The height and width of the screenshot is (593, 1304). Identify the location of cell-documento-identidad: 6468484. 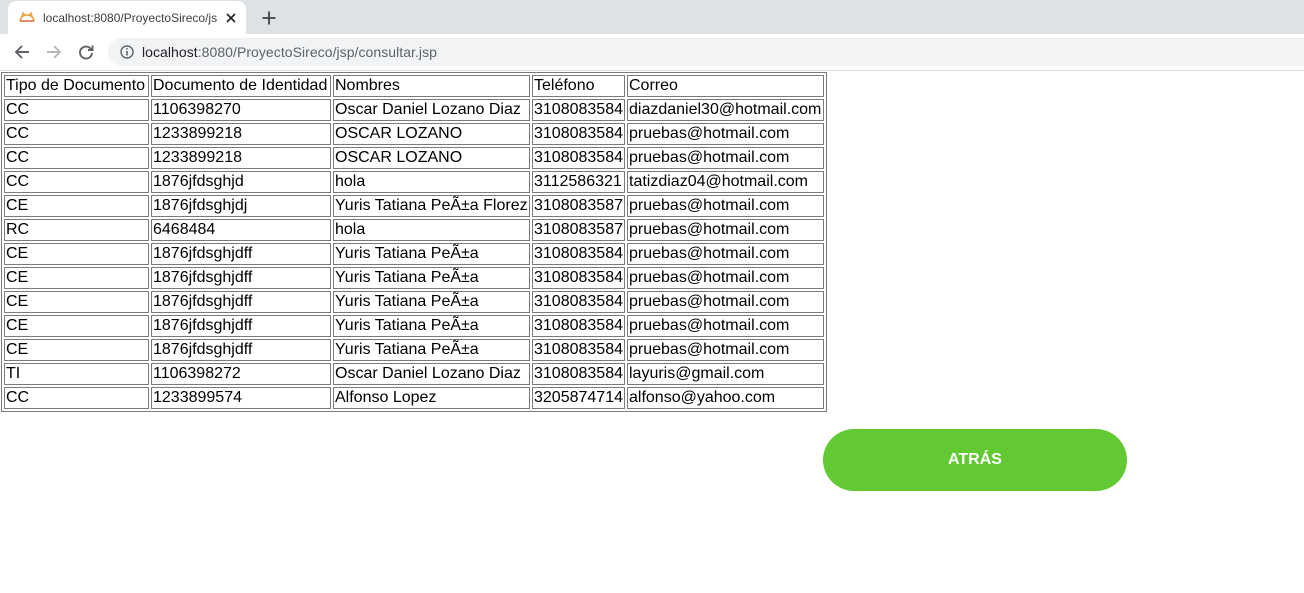
(241, 230).